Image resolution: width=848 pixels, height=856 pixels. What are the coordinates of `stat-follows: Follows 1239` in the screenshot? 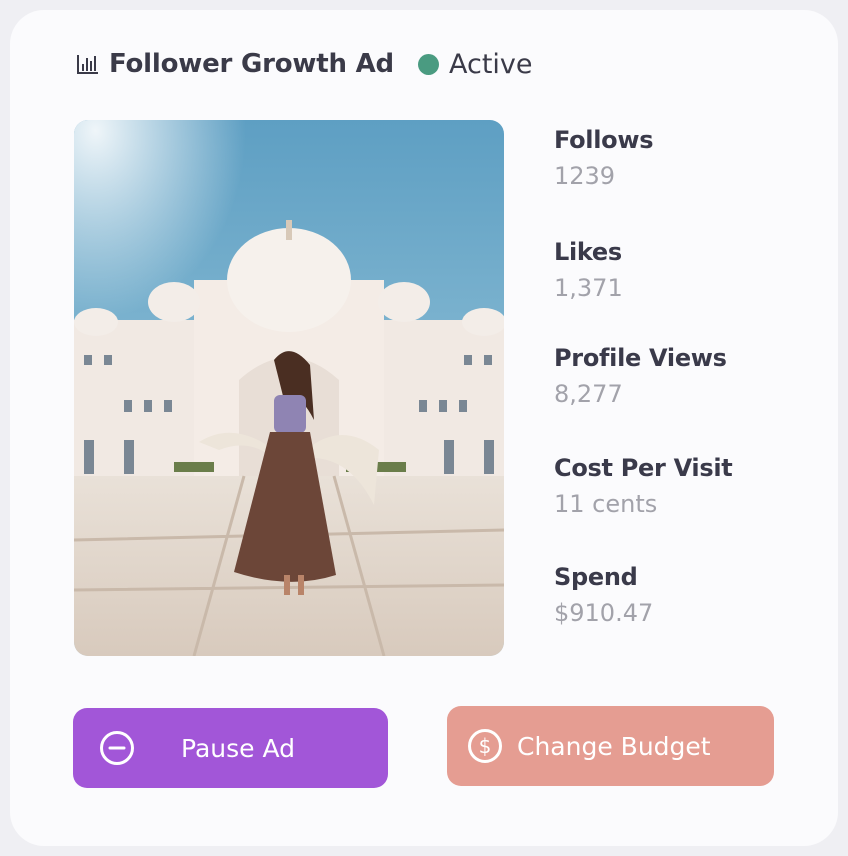 It's located at (604, 158).